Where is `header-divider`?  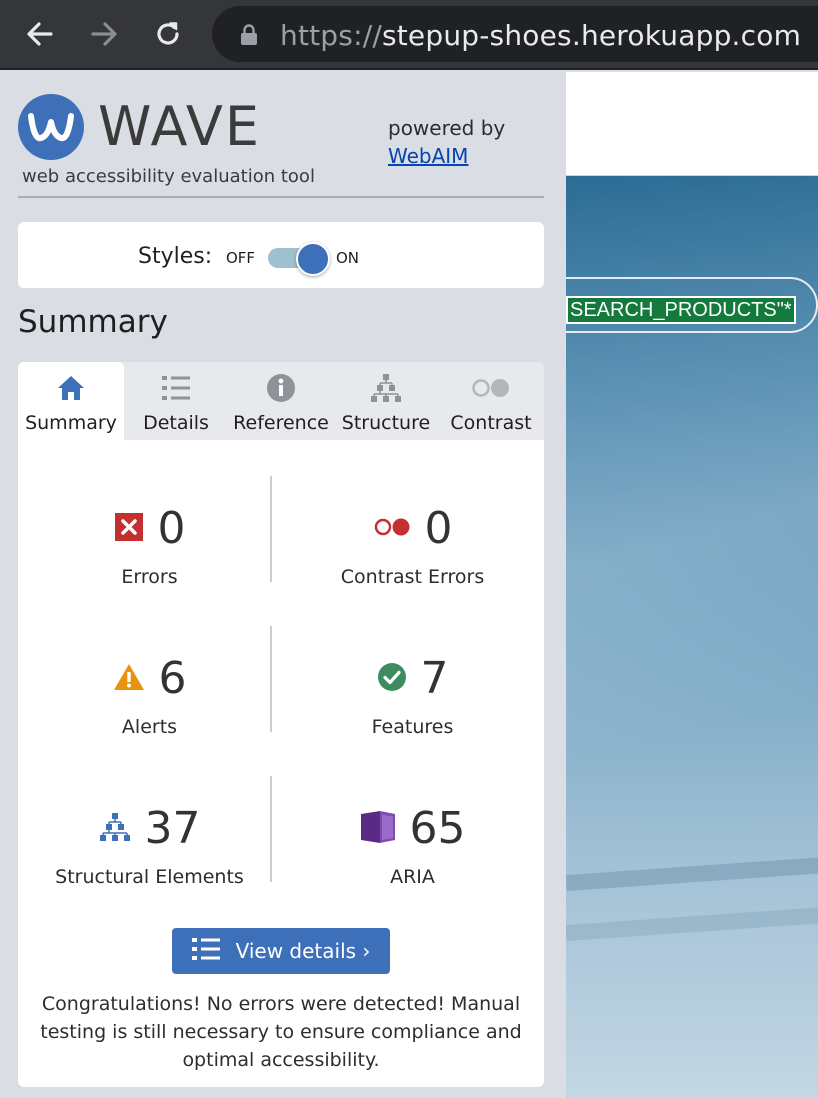
header-divider is located at coordinates (281, 197).